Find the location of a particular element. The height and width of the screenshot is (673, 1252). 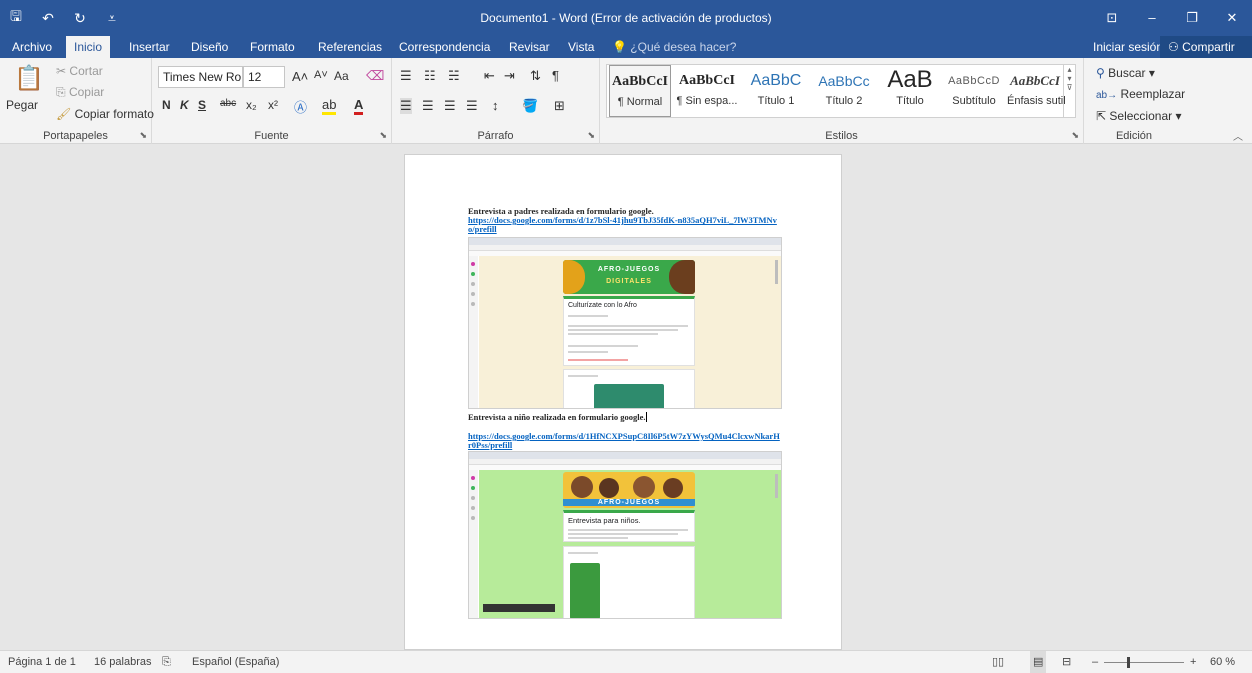

banner-title: AFRO-JUEGOS is located at coordinates (629, 502).